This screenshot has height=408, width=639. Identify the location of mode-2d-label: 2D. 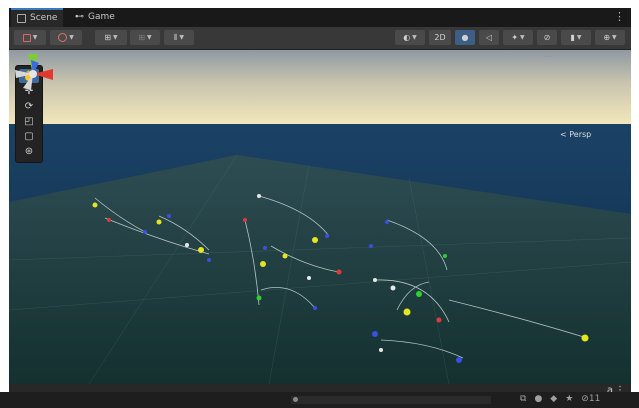
(440, 37).